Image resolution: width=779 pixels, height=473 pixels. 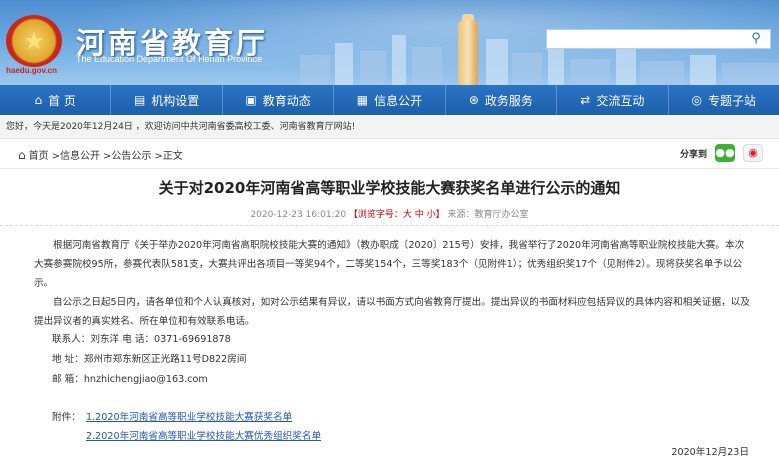 I want to click on nav-item-home: ⌂ 首 页, so click(x=56, y=100).